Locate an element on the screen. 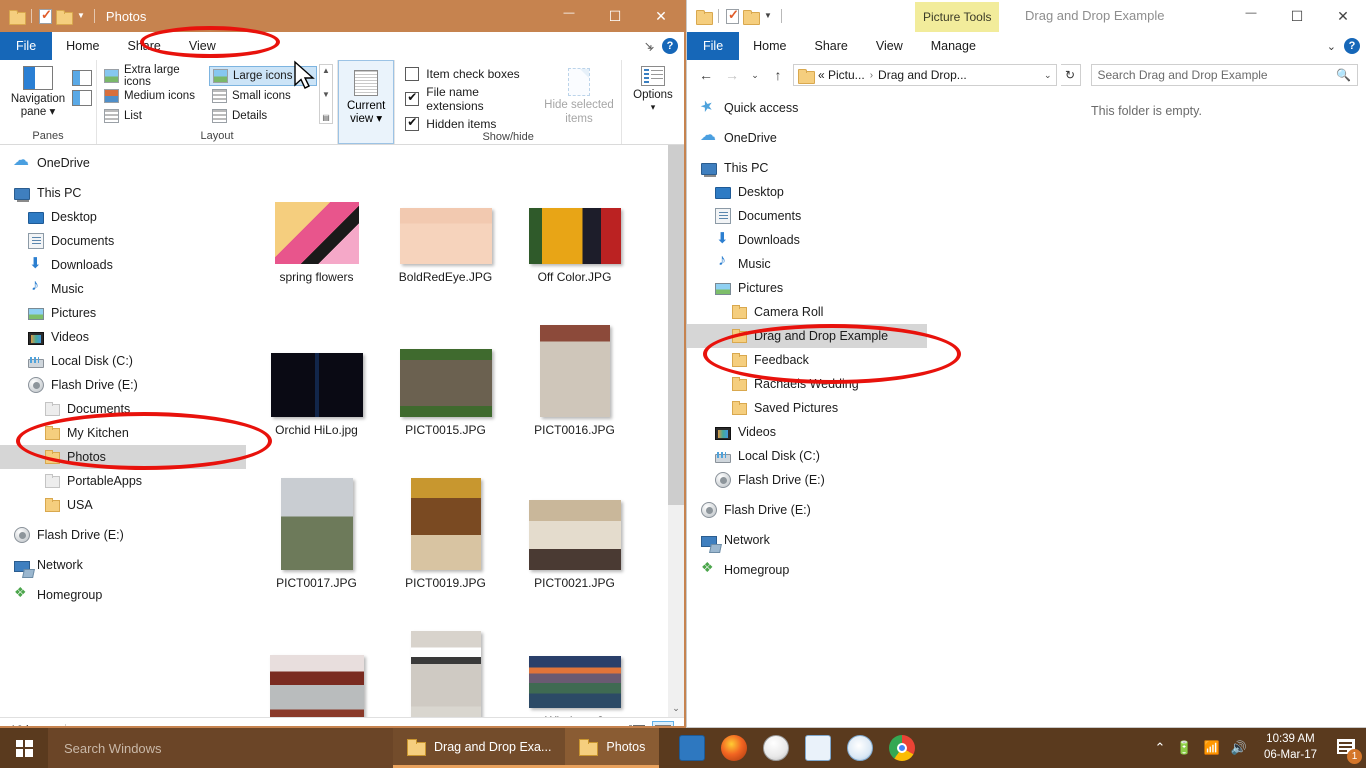 The image size is (1366, 768). file-item: BoldRedEye.JPG is located at coordinates (445, 216).